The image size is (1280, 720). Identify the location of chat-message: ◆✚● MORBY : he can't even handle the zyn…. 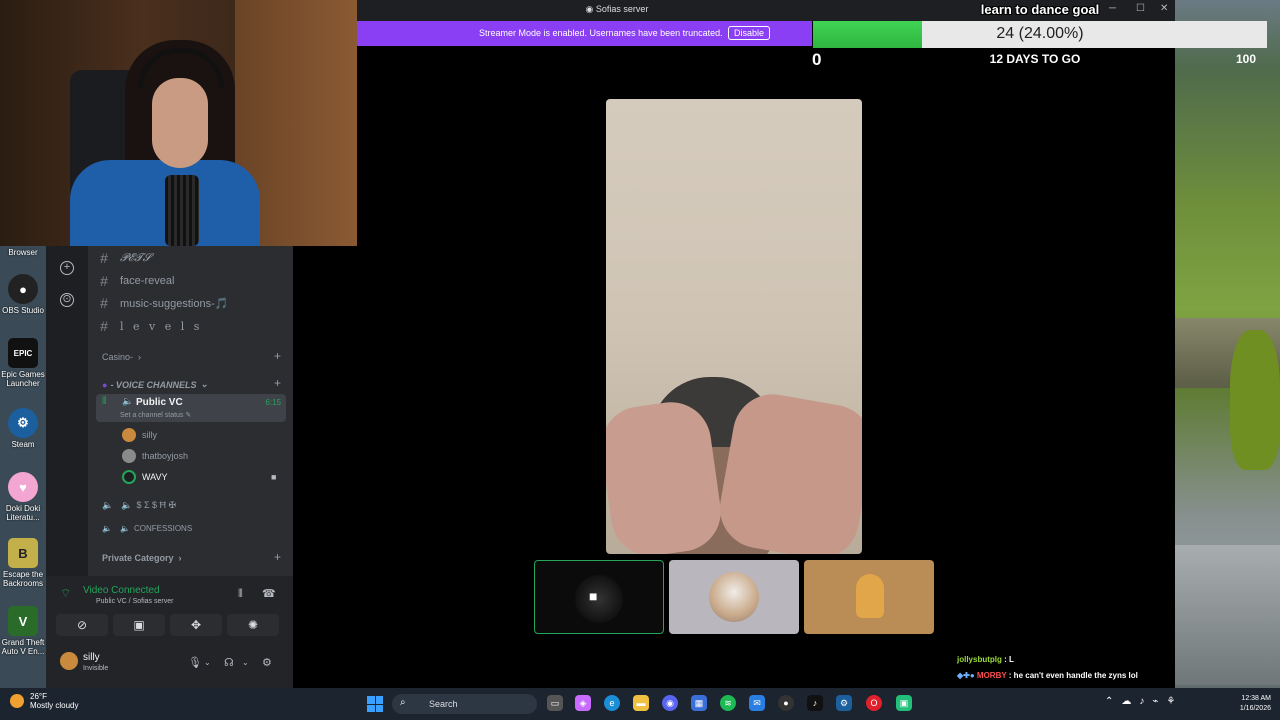
(1047, 675).